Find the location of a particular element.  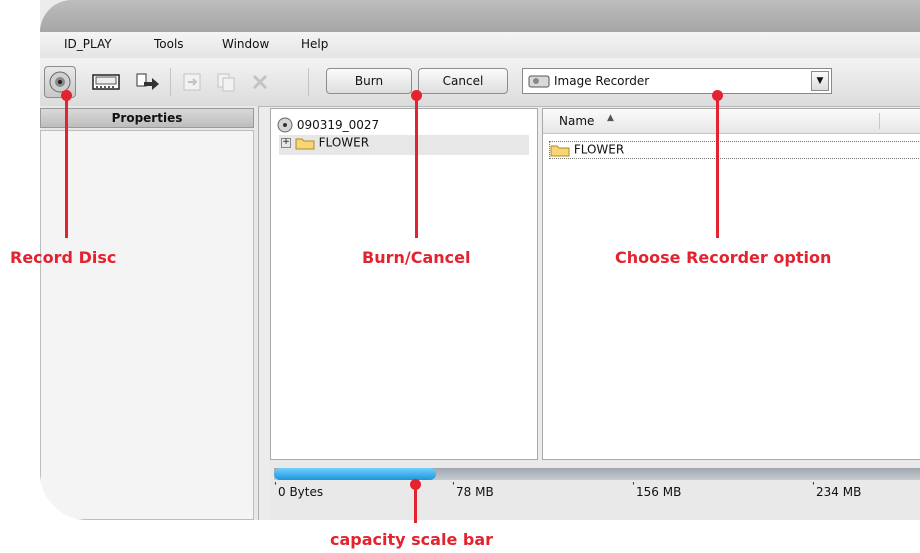

callout-label: Choose Recorder option is located at coordinates (723, 257).